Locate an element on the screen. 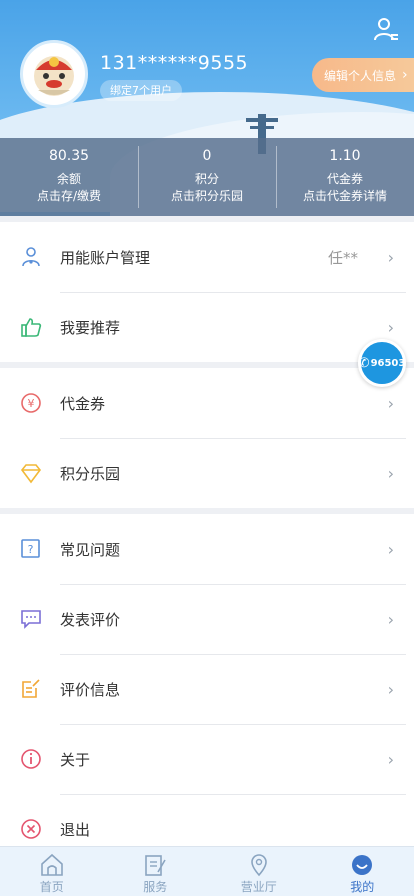 This screenshot has height=896, width=414. menu-item-label: 积分乐园 is located at coordinates (90, 473).